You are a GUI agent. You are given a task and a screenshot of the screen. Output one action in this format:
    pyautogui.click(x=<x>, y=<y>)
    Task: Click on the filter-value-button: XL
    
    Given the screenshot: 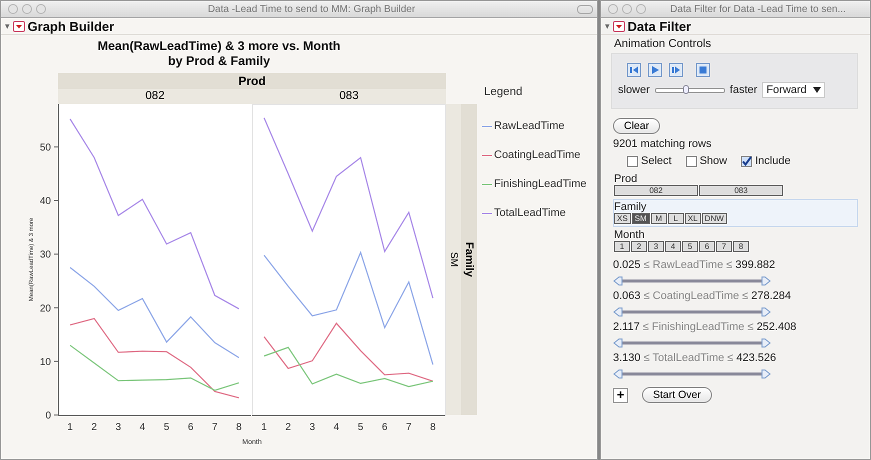 What is the action you would take?
    pyautogui.click(x=692, y=218)
    